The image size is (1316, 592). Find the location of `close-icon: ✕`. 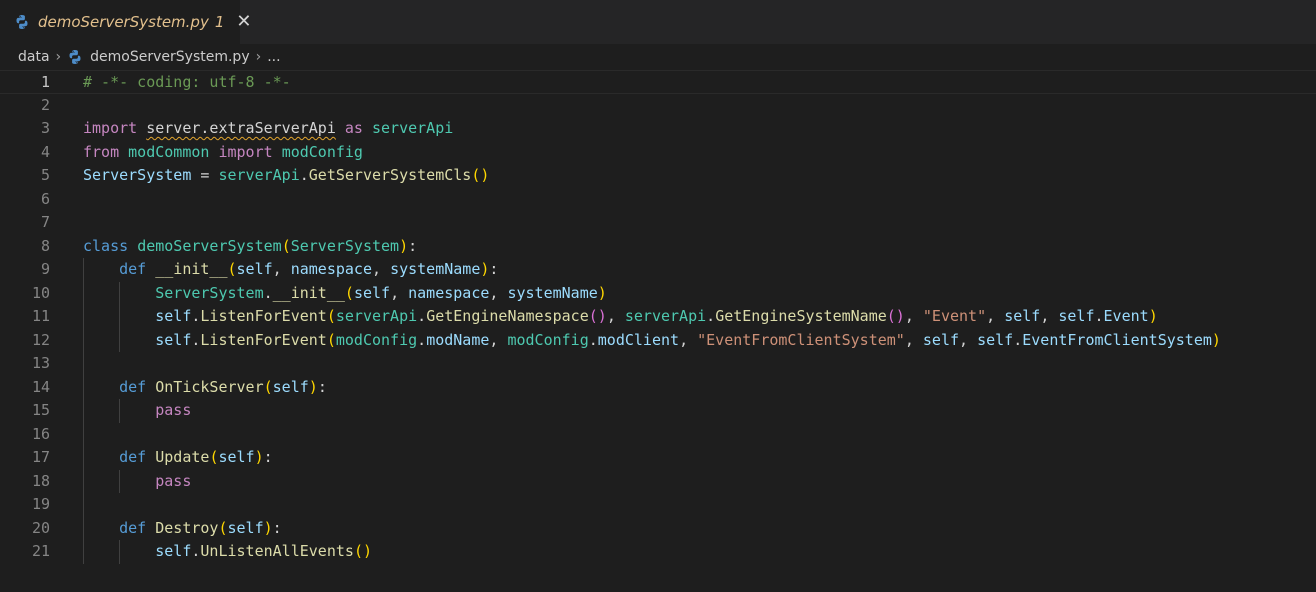

close-icon: ✕ is located at coordinates (243, 22).